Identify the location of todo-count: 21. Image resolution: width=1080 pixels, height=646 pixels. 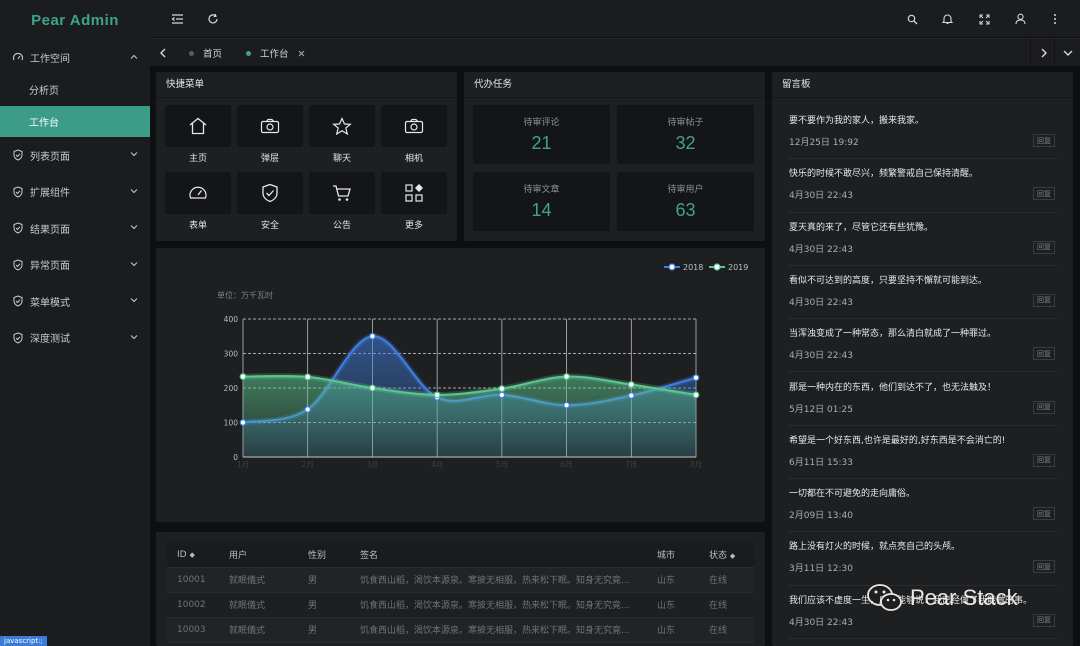
(541, 143).